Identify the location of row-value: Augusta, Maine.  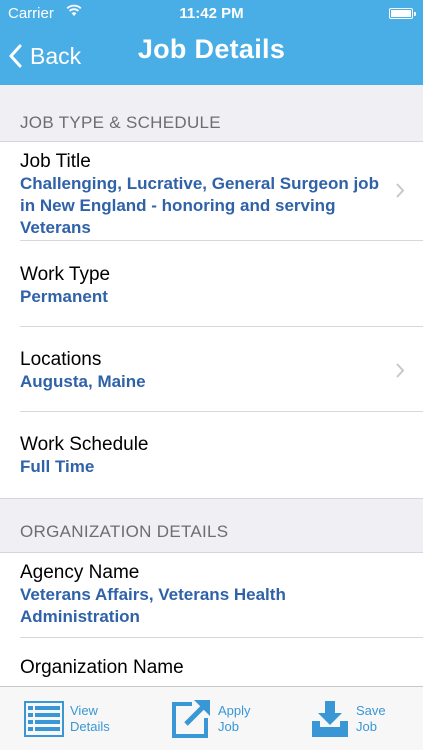
(83, 381).